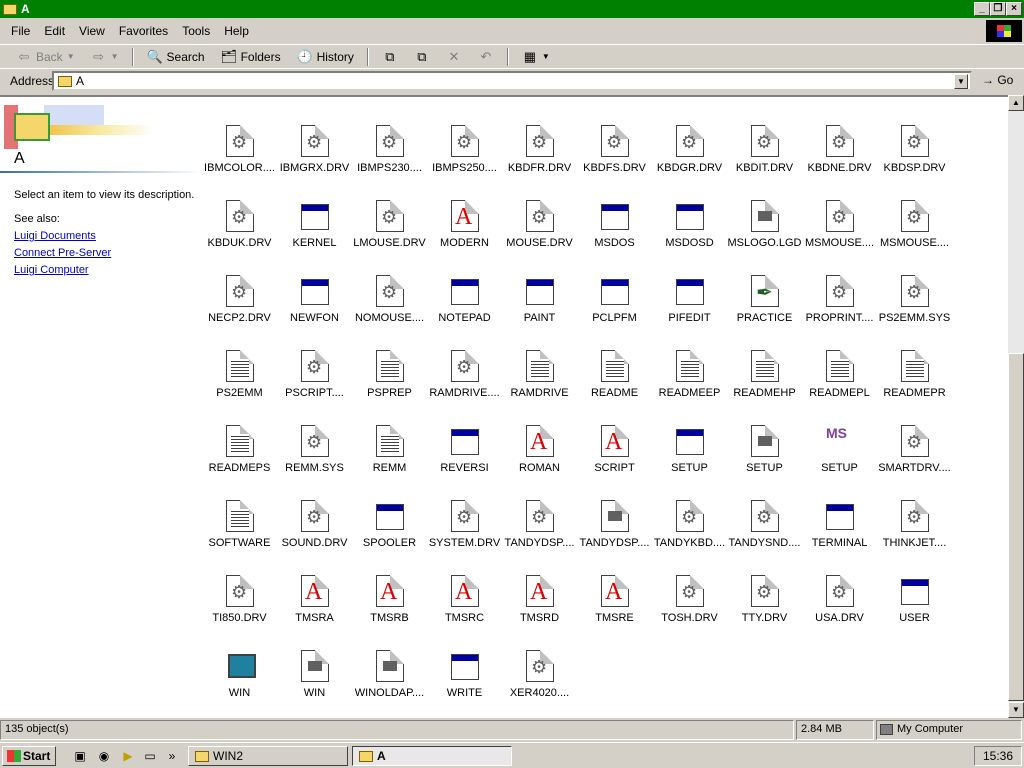 The width and height of the screenshot is (1024, 768). Describe the element at coordinates (486, 57) in the screenshot. I see `undo-button: ↶` at that location.